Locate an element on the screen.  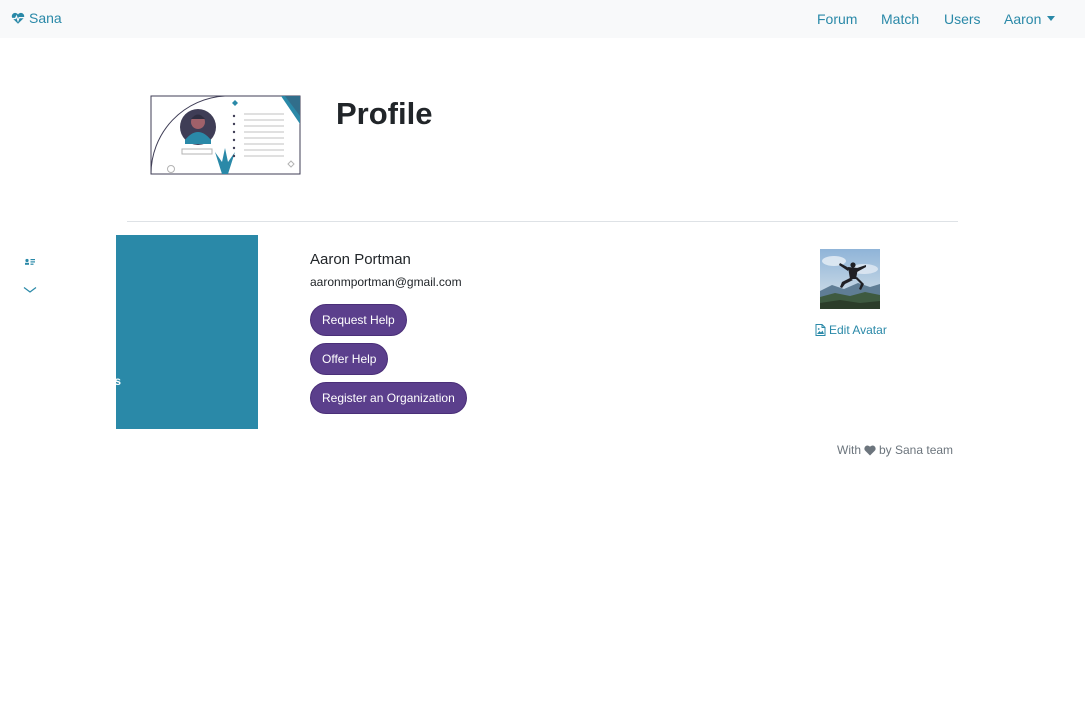
sidebar-item-label: Home is located at coordinates (58, 261).